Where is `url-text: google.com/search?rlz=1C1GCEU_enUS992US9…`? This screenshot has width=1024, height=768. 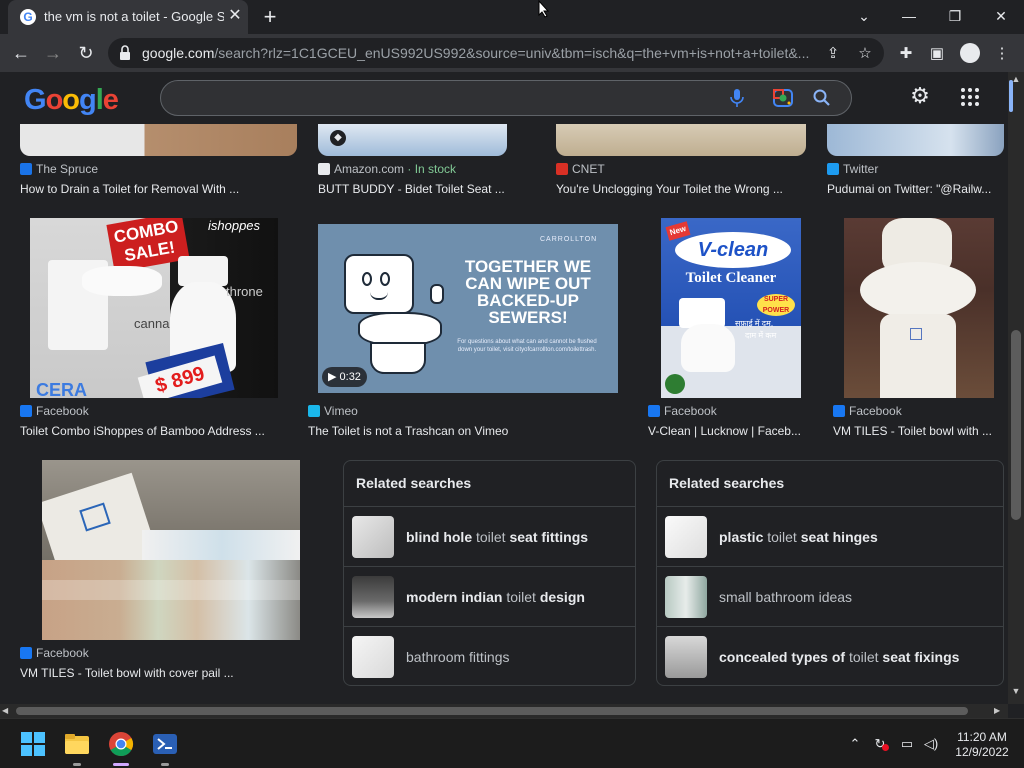 url-text: google.com/search?rlz=1C1GCEU_enUS992US9… is located at coordinates (476, 53).